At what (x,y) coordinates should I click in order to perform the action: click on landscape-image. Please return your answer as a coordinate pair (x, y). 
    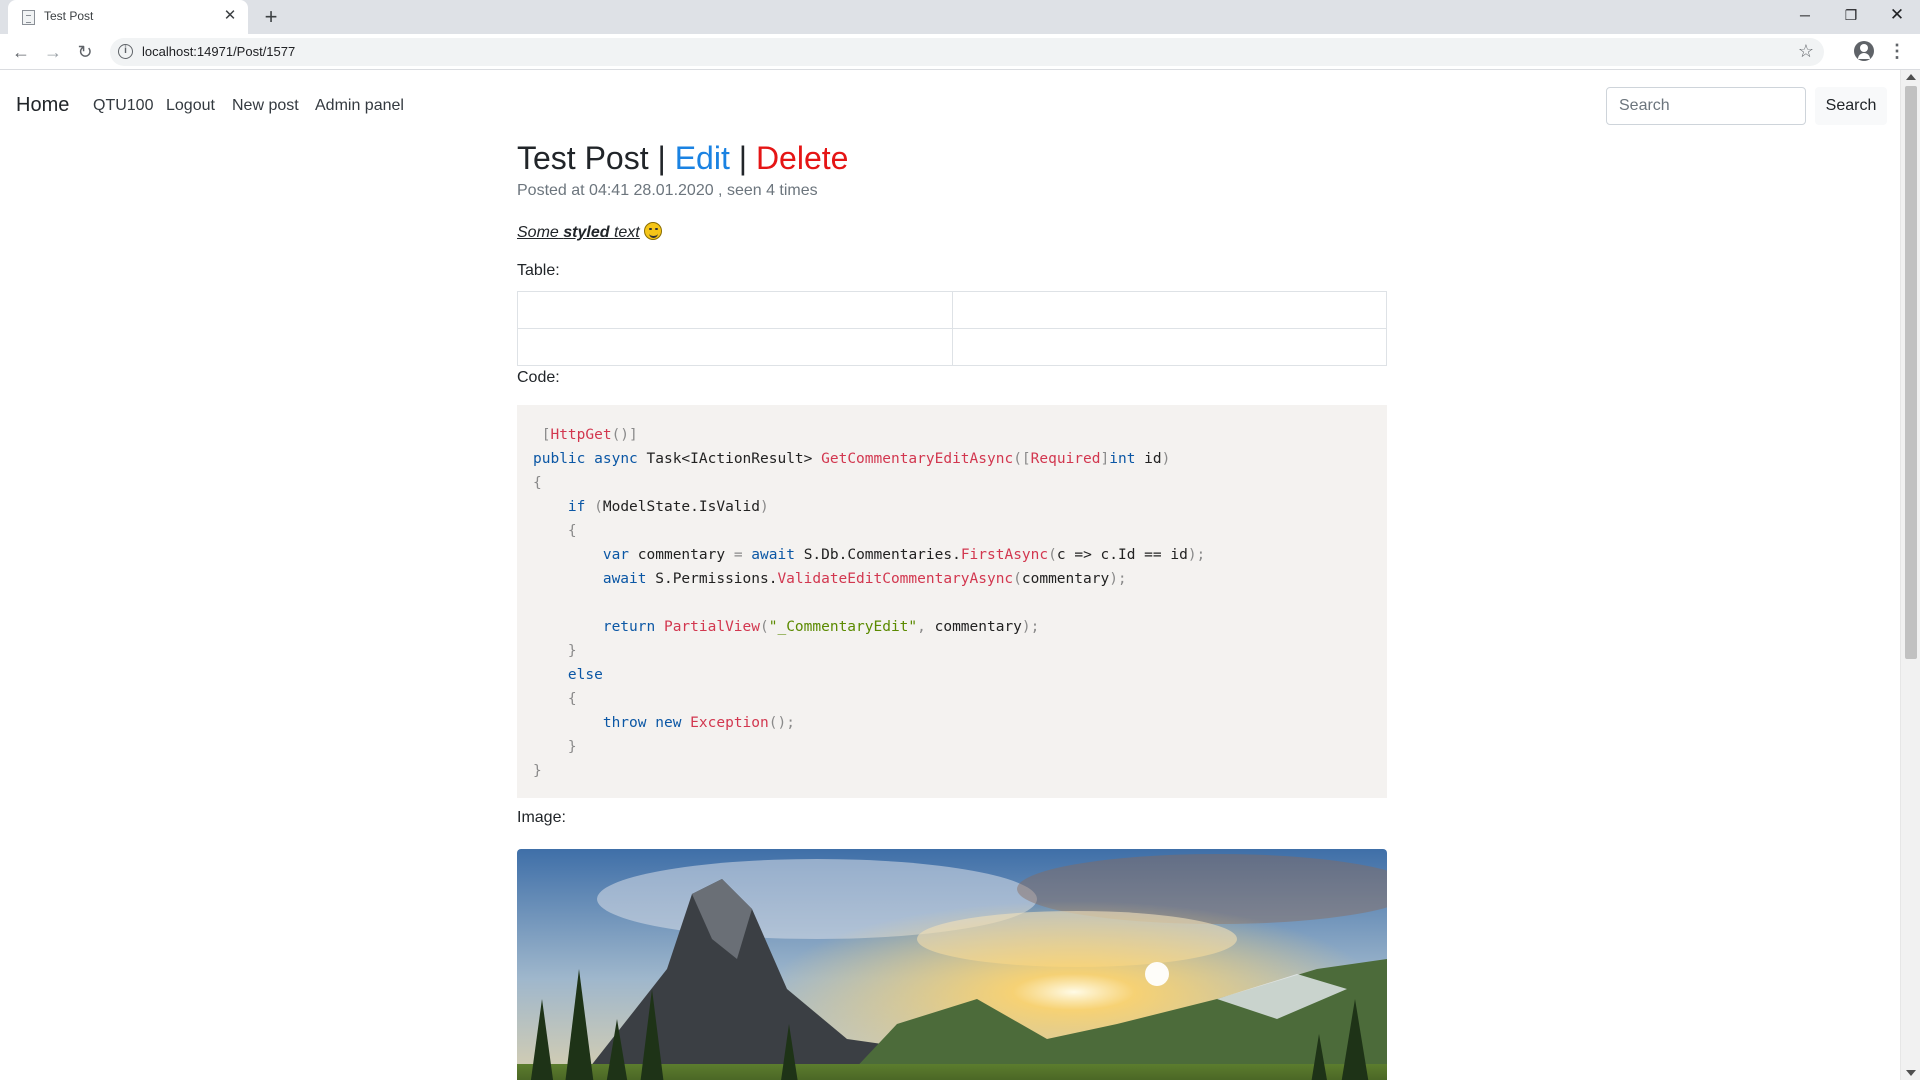
    Looking at the image, I should click on (952, 964).